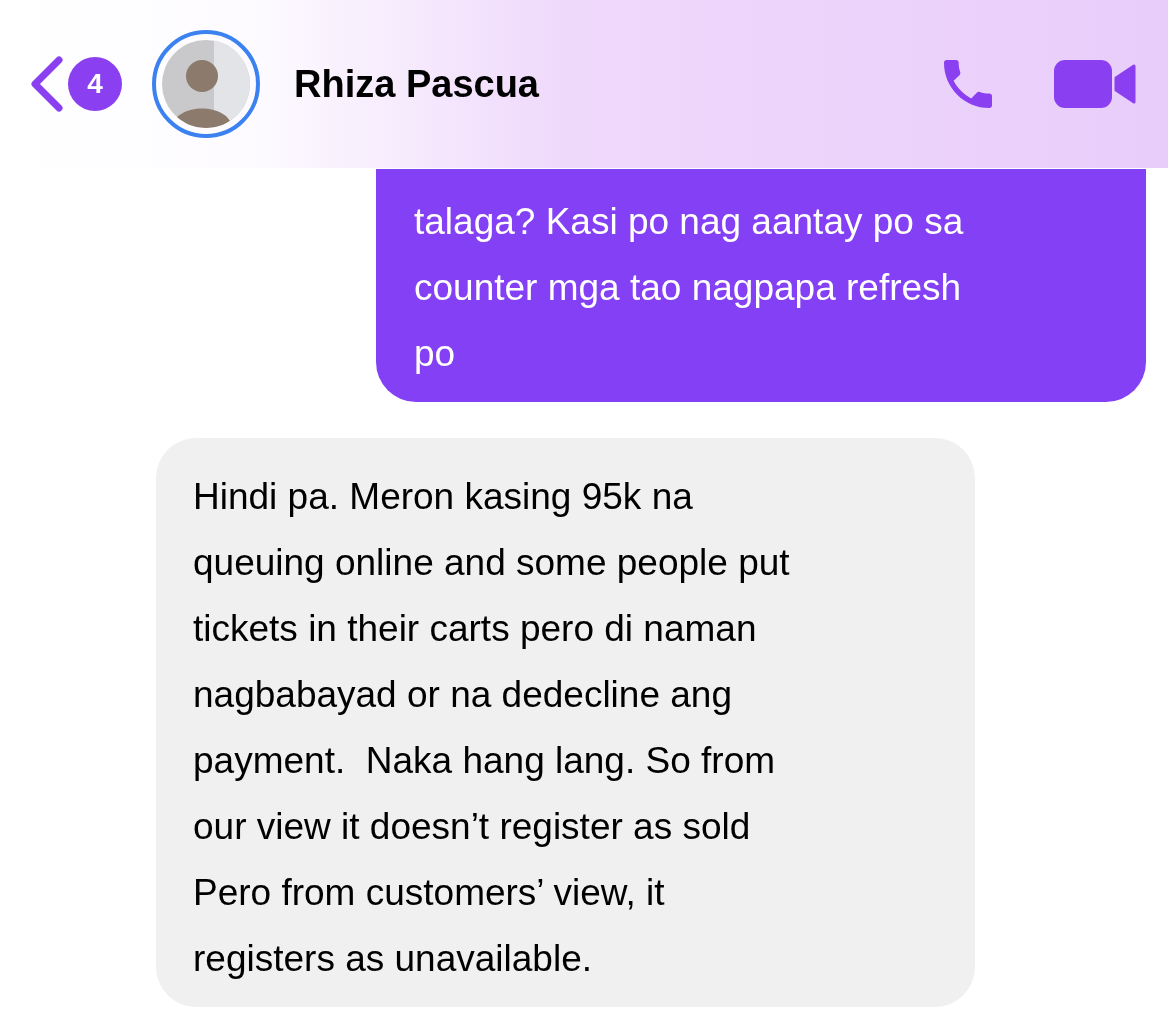 The height and width of the screenshot is (1015, 1168). Describe the element at coordinates (206, 84) in the screenshot. I see `contact-avatar` at that location.